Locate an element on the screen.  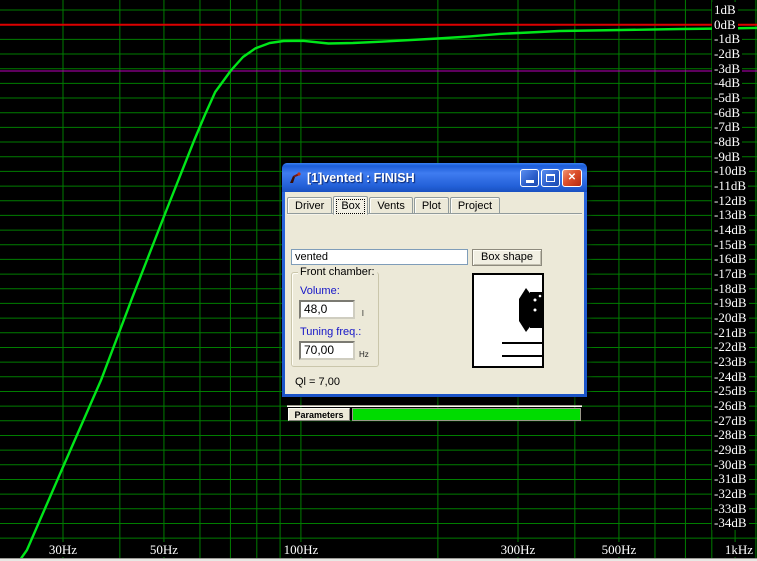
db-axis-label: 1dB is located at coordinates (725, 10).